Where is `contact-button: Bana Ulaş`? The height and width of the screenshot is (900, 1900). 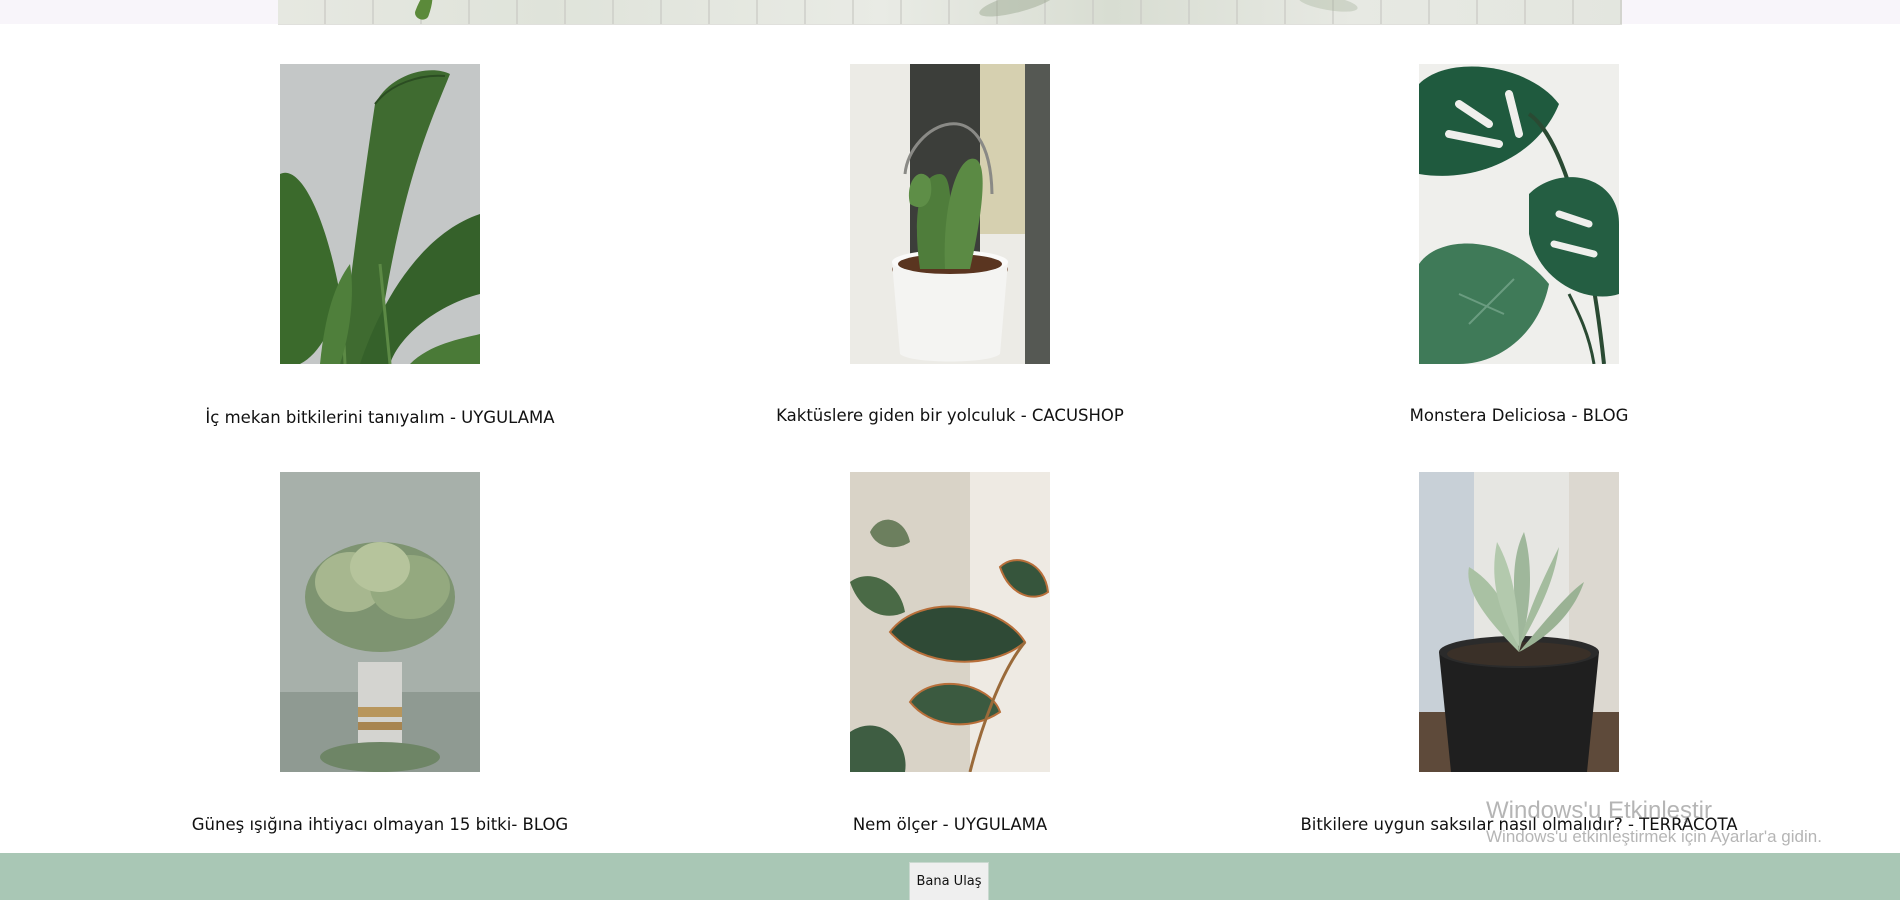
contact-button: Bana Ulaş is located at coordinates (949, 881).